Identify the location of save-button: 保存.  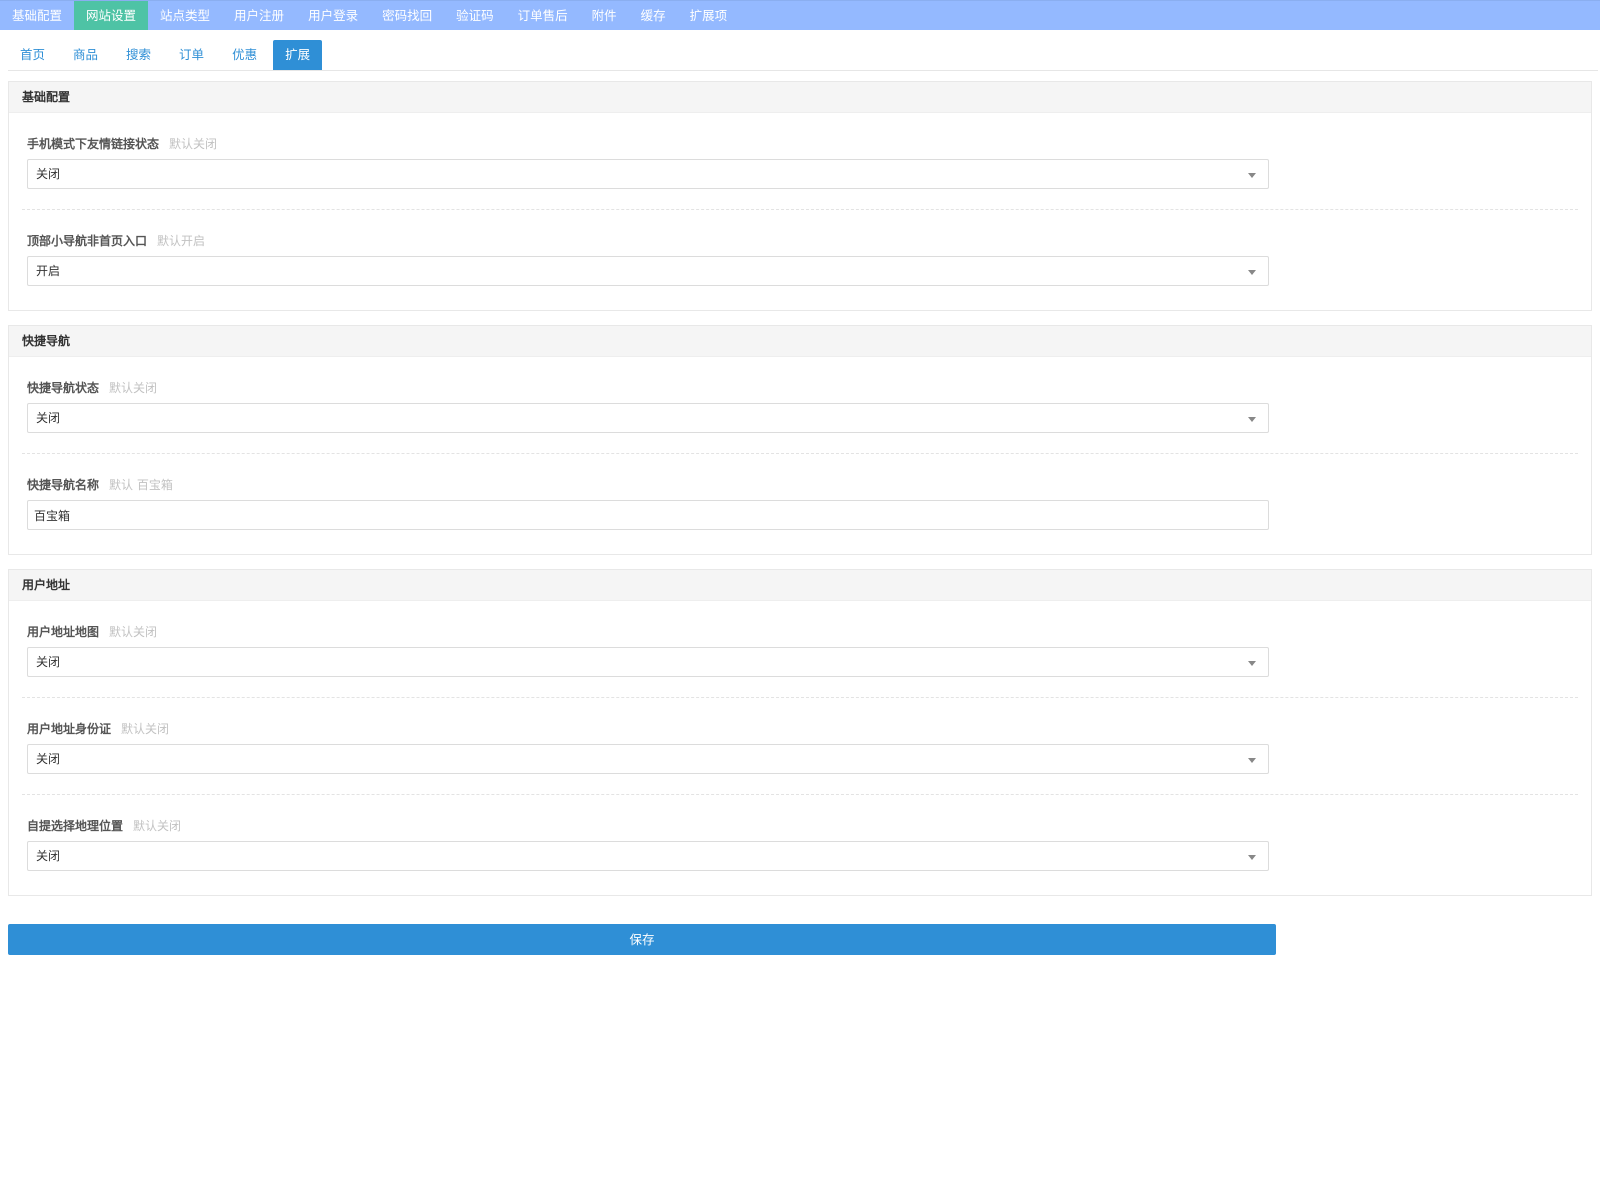
(642, 939).